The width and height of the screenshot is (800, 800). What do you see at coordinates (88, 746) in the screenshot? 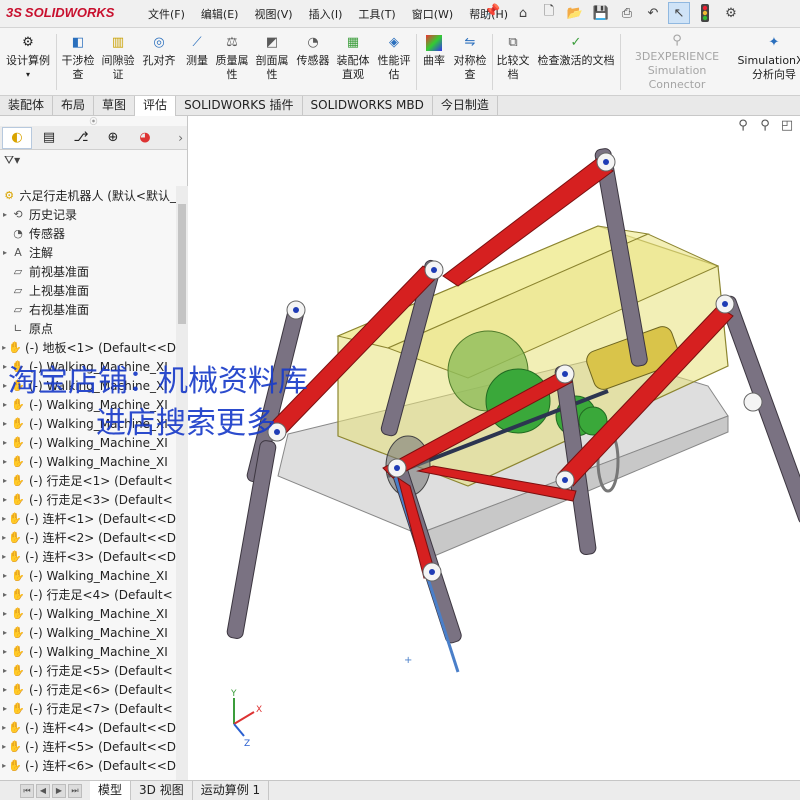
I see `tree-item: ▸ ✋ (-) 连杆<5> (Default<<D` at bounding box center [88, 746].